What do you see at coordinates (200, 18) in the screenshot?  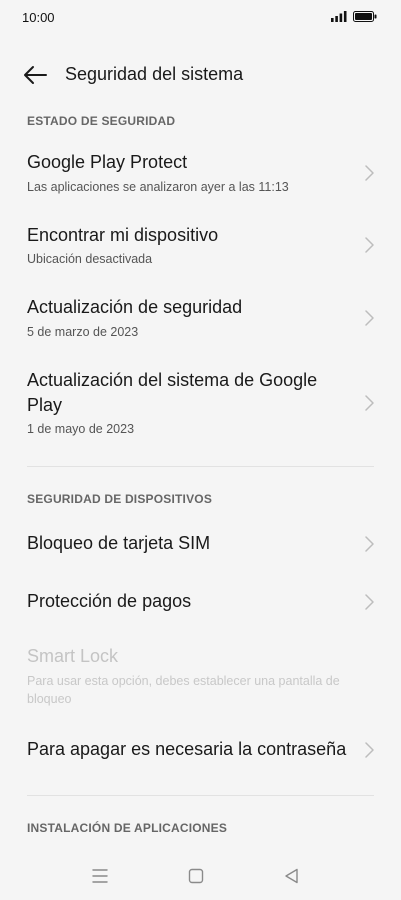 I see `status-bar: 10:00` at bounding box center [200, 18].